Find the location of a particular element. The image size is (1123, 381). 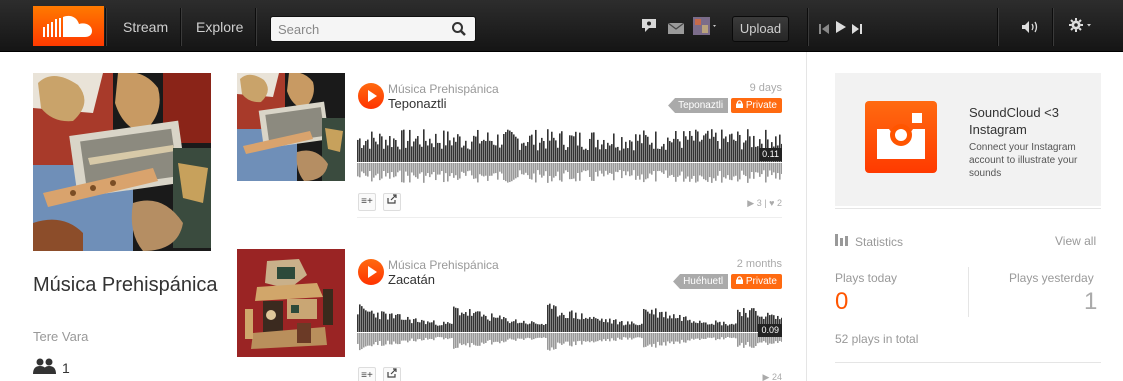

user-avatar-menu is located at coordinates (706, 28).